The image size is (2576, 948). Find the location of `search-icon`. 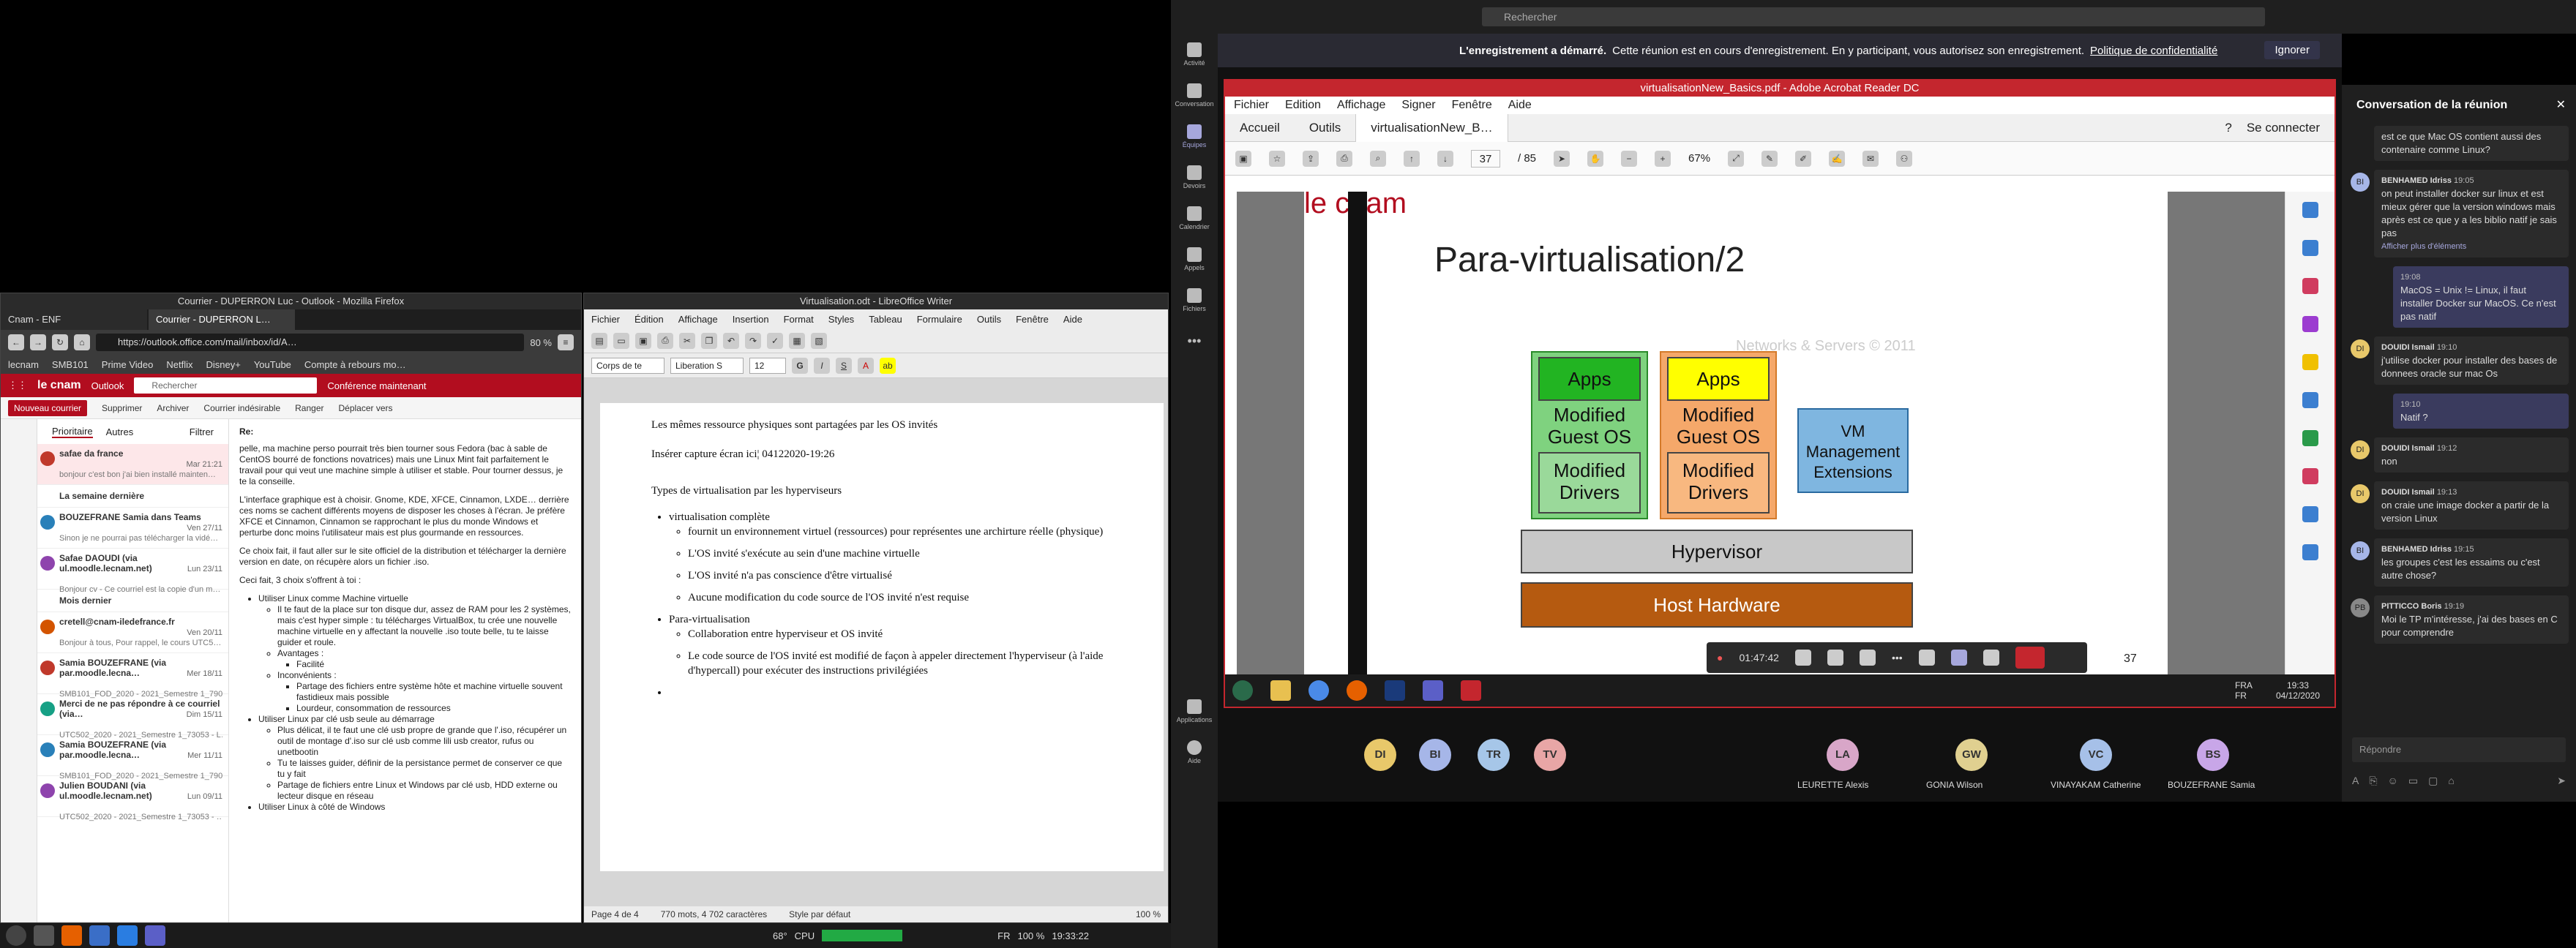

search-icon is located at coordinates (2310, 210).